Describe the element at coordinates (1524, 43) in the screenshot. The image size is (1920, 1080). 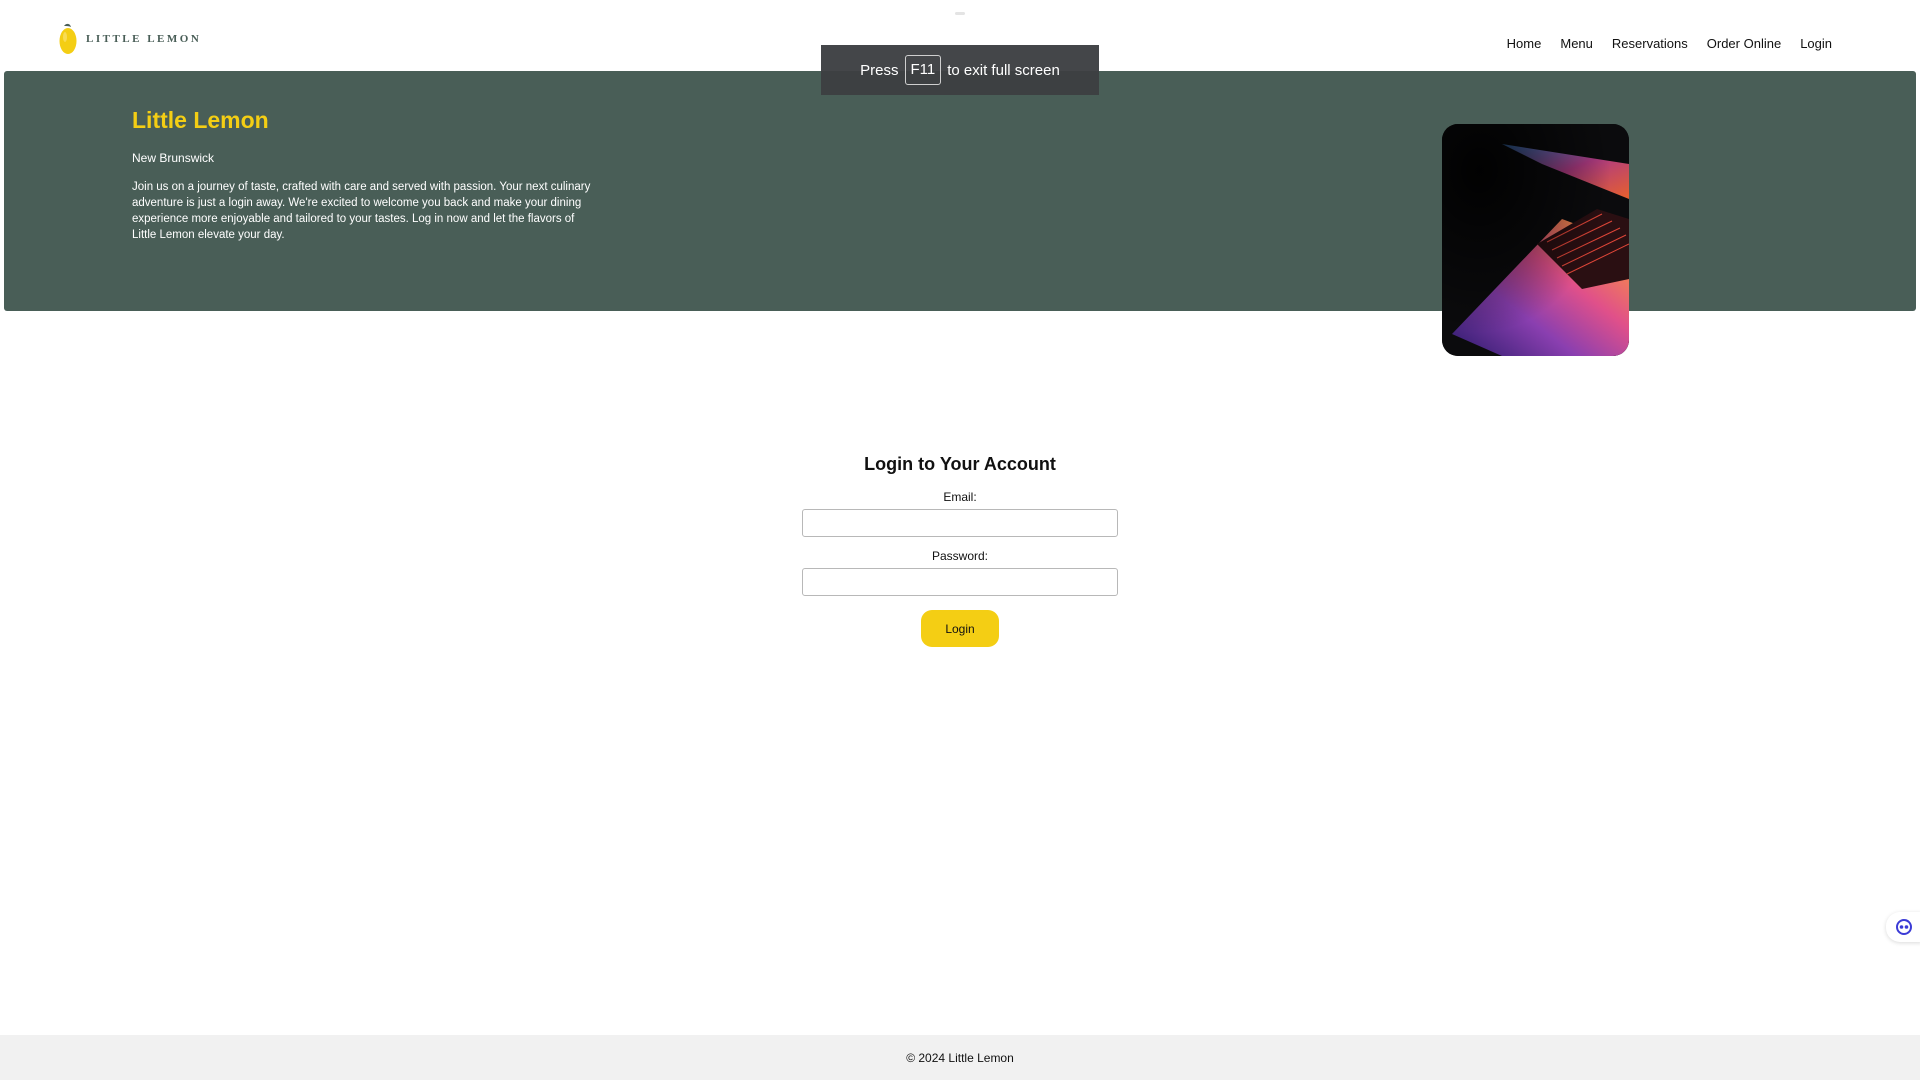
I see `nav-home: Home` at that location.